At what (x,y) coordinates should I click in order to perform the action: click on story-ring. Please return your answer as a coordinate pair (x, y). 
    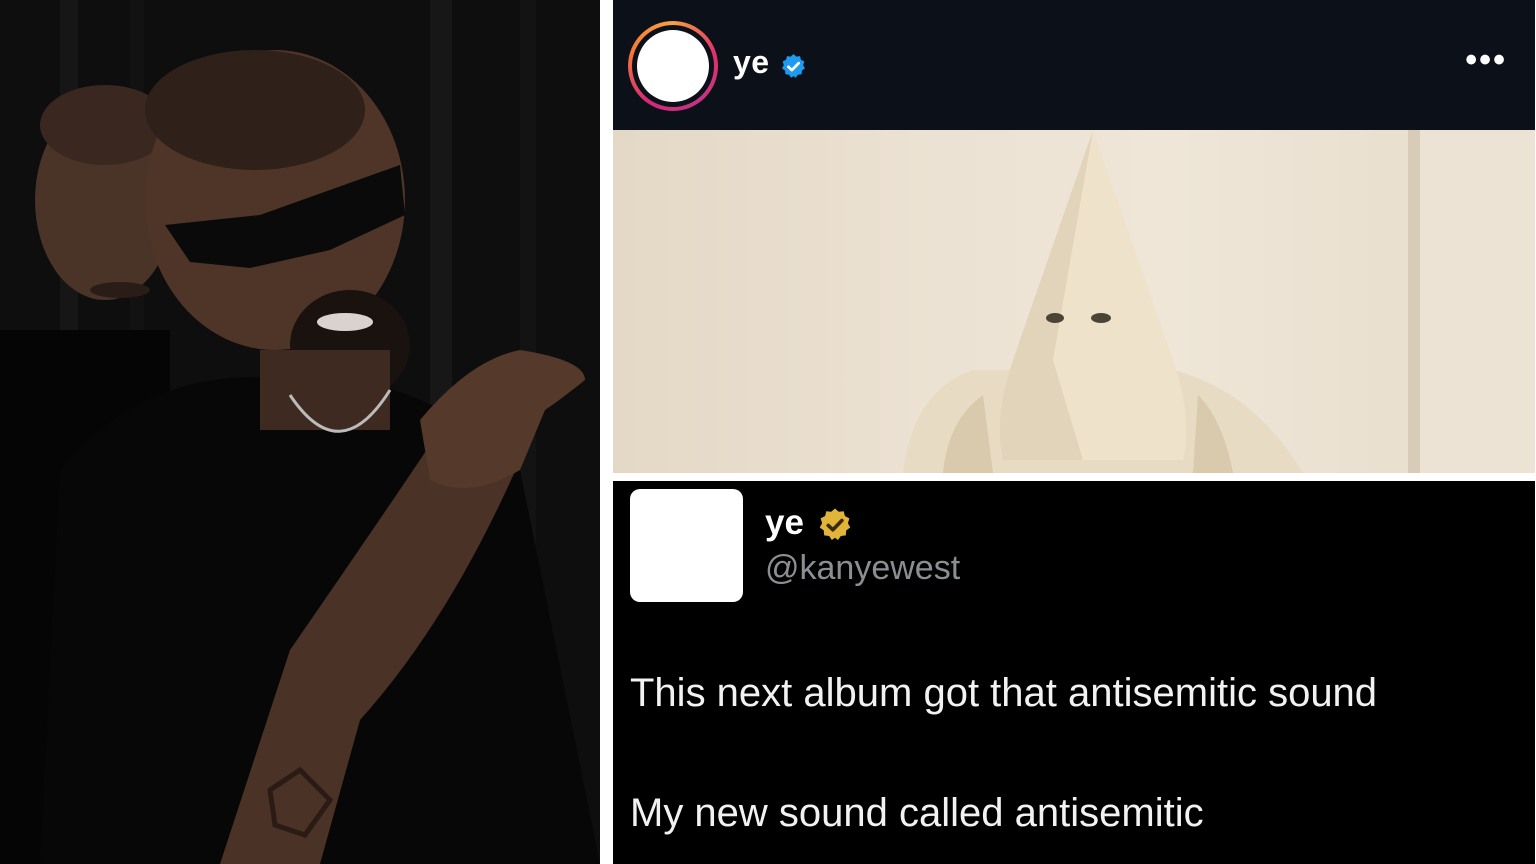
    Looking at the image, I should click on (673, 66).